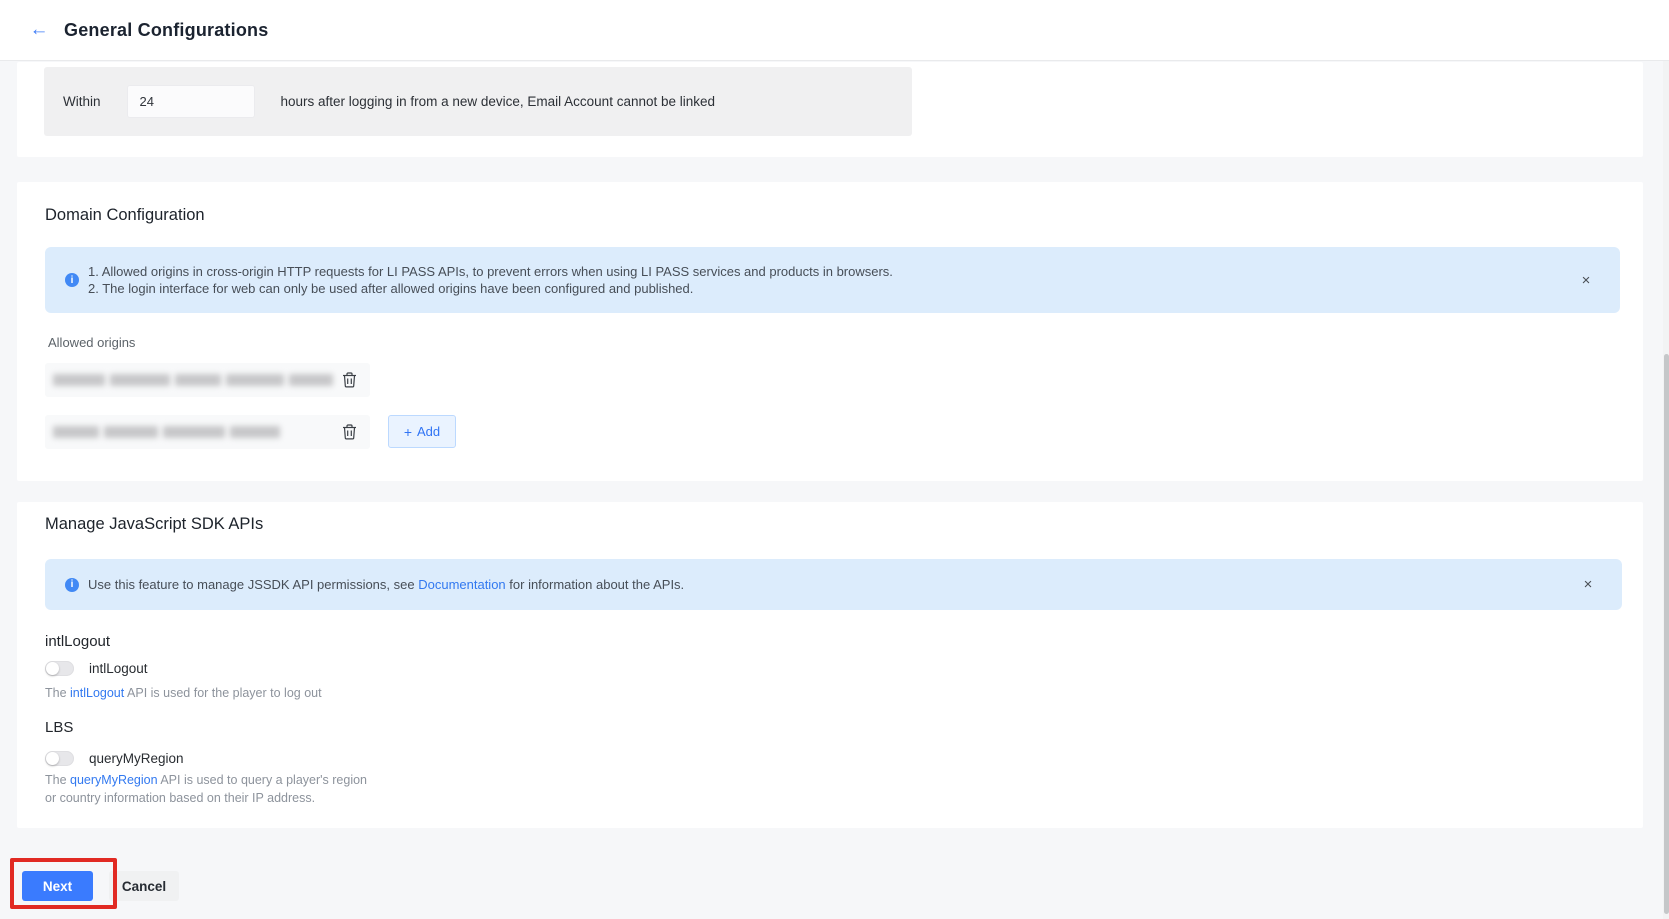 This screenshot has width=1669, height=919. I want to click on querymyregion-toggle, so click(59, 758).